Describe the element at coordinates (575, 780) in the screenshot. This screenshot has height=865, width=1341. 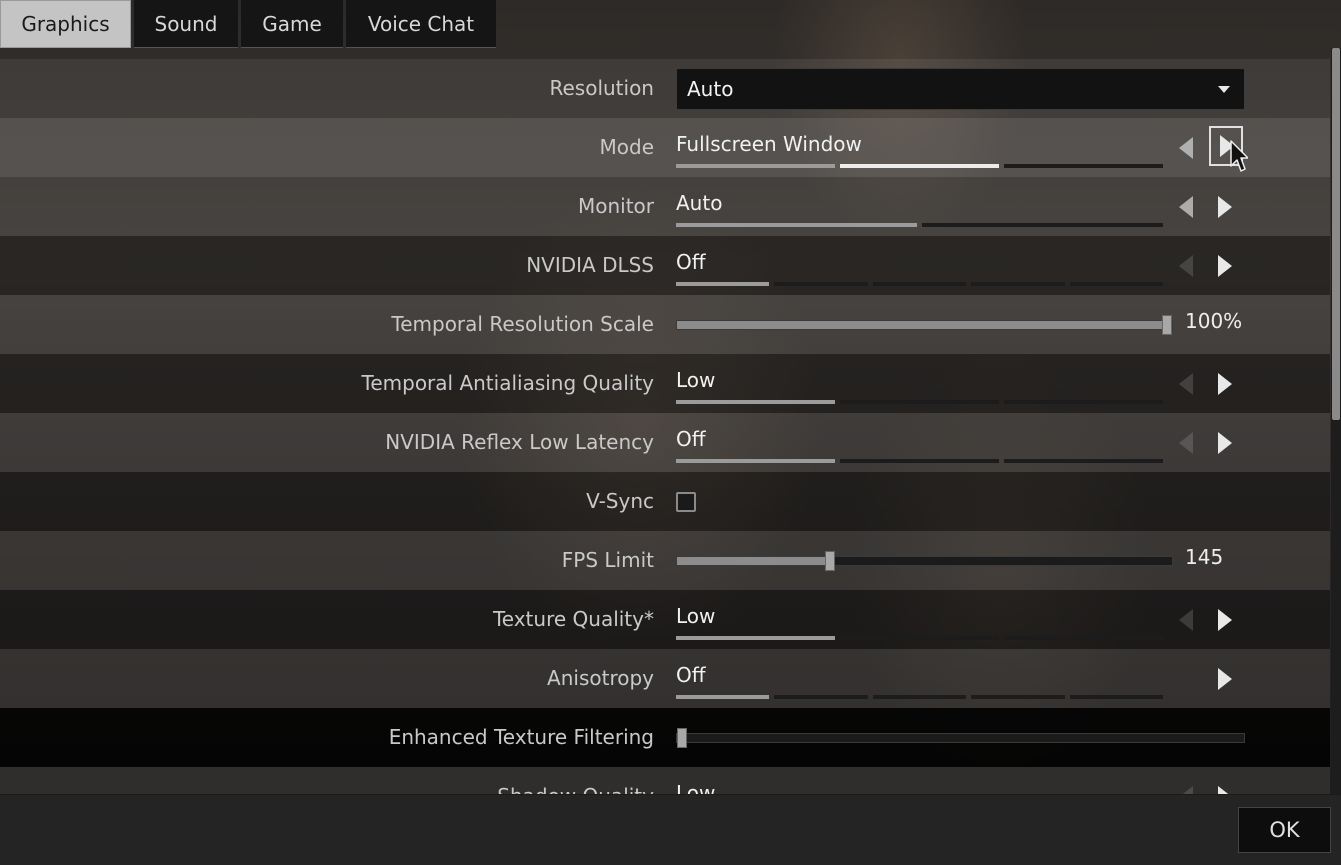
I see `shadow-quality-label: Shadow Quality` at that location.